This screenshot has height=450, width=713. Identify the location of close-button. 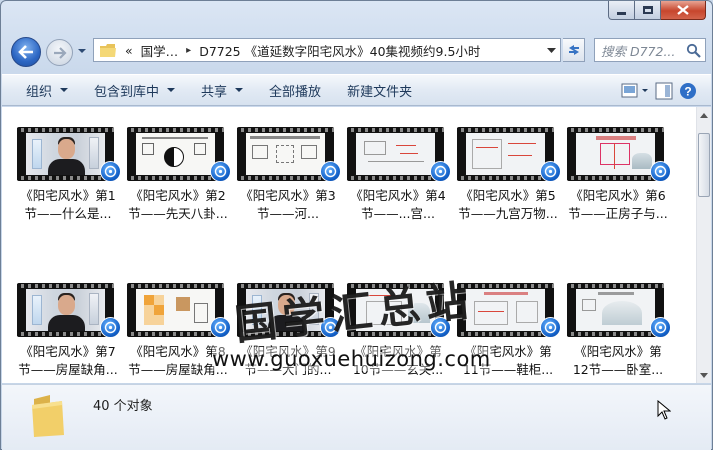
(683, 10).